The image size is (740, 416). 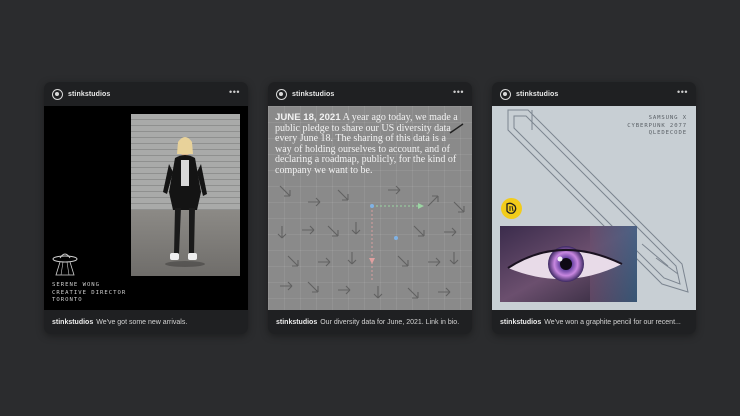 I want to click on pencil-cursor-icon, so click(x=456, y=128).